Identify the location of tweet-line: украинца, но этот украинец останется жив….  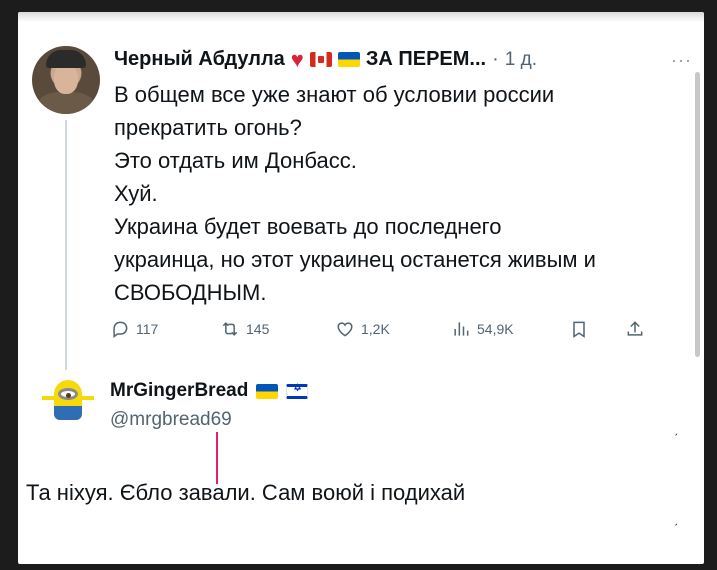
(355, 259).